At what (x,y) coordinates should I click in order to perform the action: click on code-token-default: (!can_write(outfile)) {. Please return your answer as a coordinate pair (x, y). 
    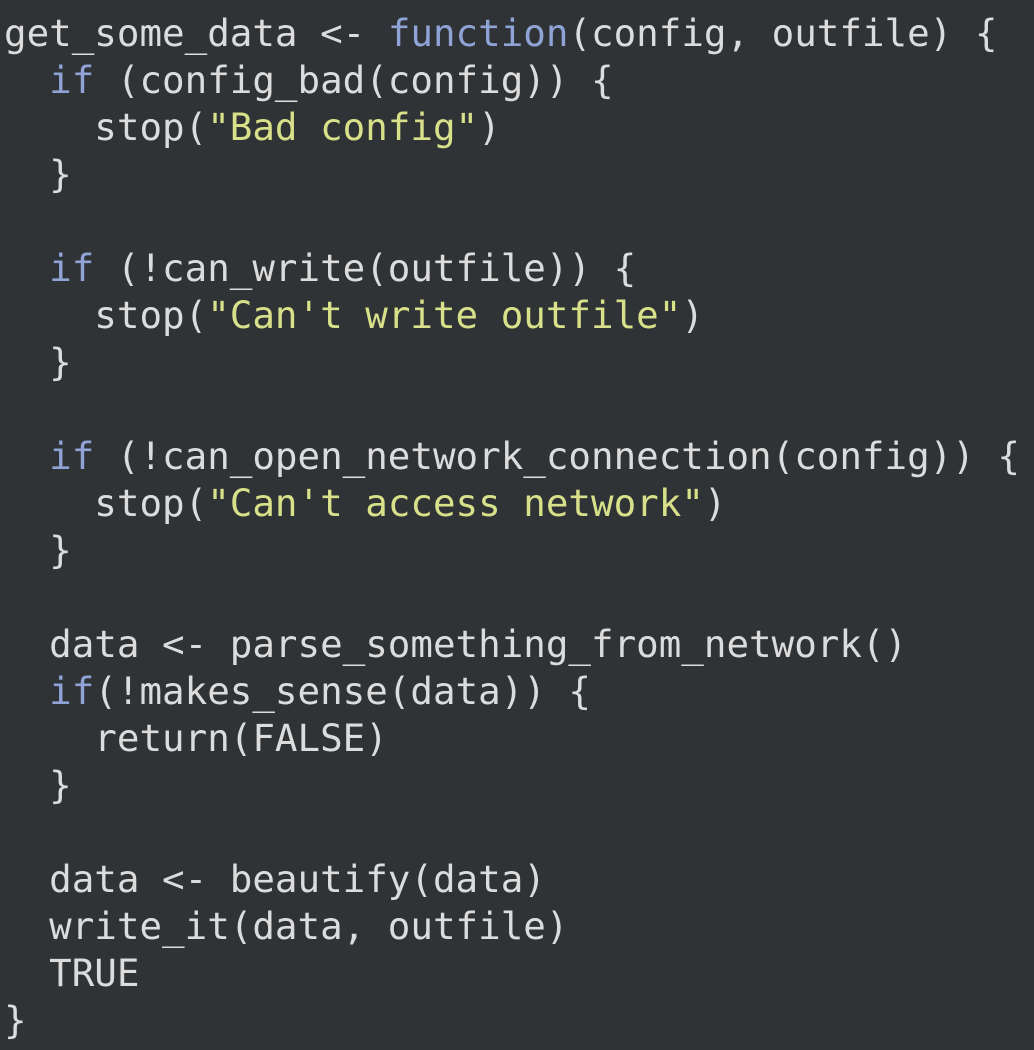
    Looking at the image, I should click on (365, 268).